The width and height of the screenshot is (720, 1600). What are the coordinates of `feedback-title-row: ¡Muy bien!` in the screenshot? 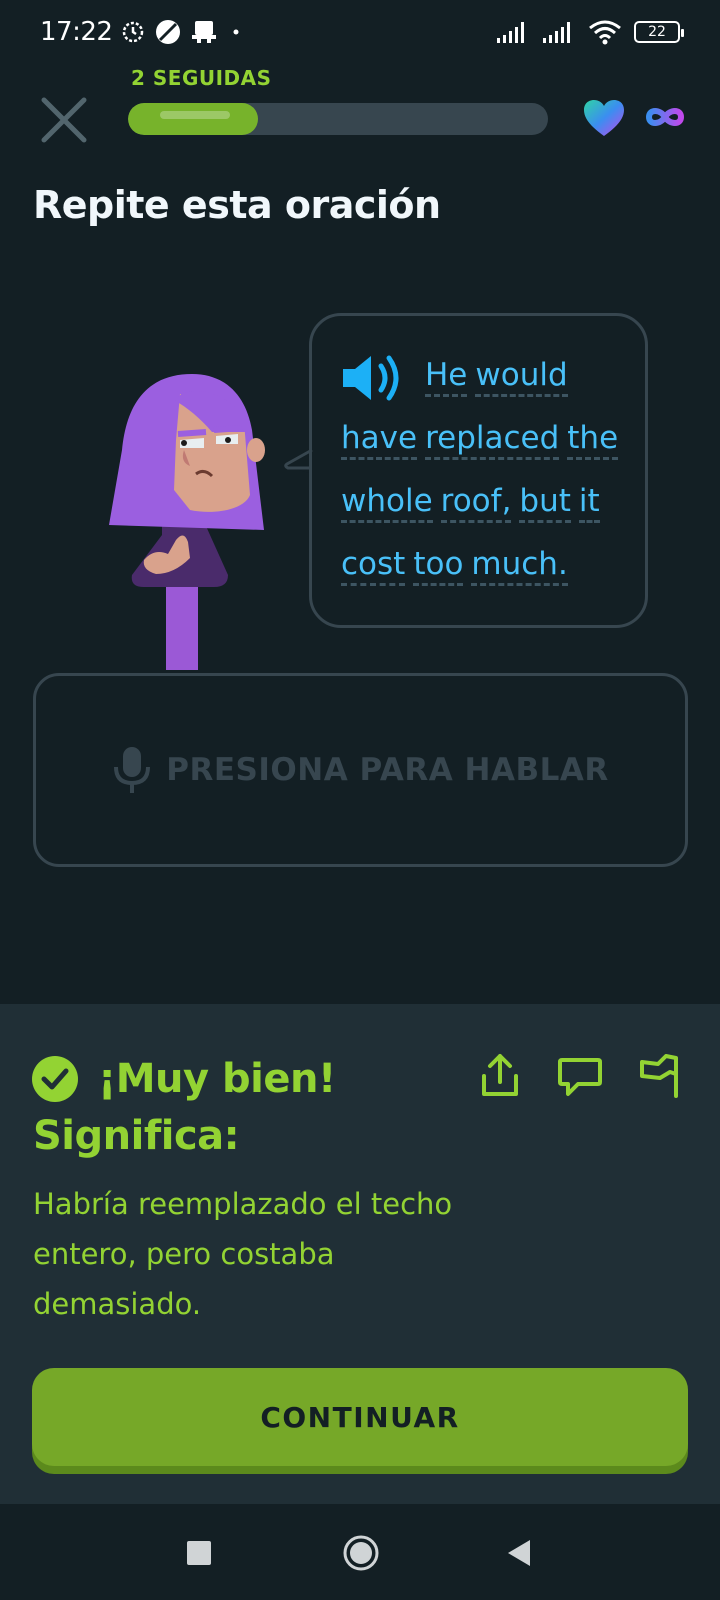 It's located at (184, 1079).